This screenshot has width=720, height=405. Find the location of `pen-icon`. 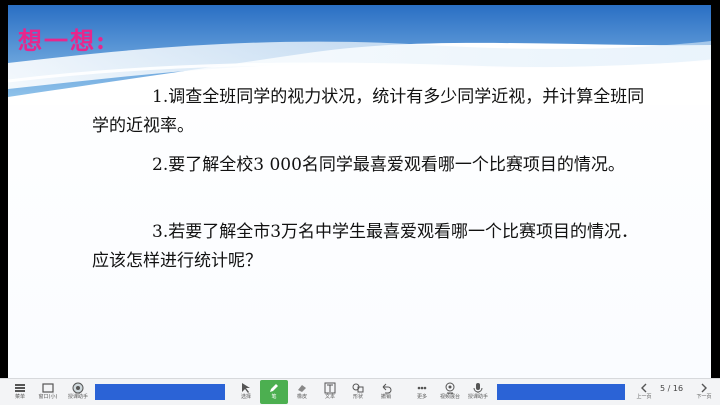

pen-icon is located at coordinates (274, 388).